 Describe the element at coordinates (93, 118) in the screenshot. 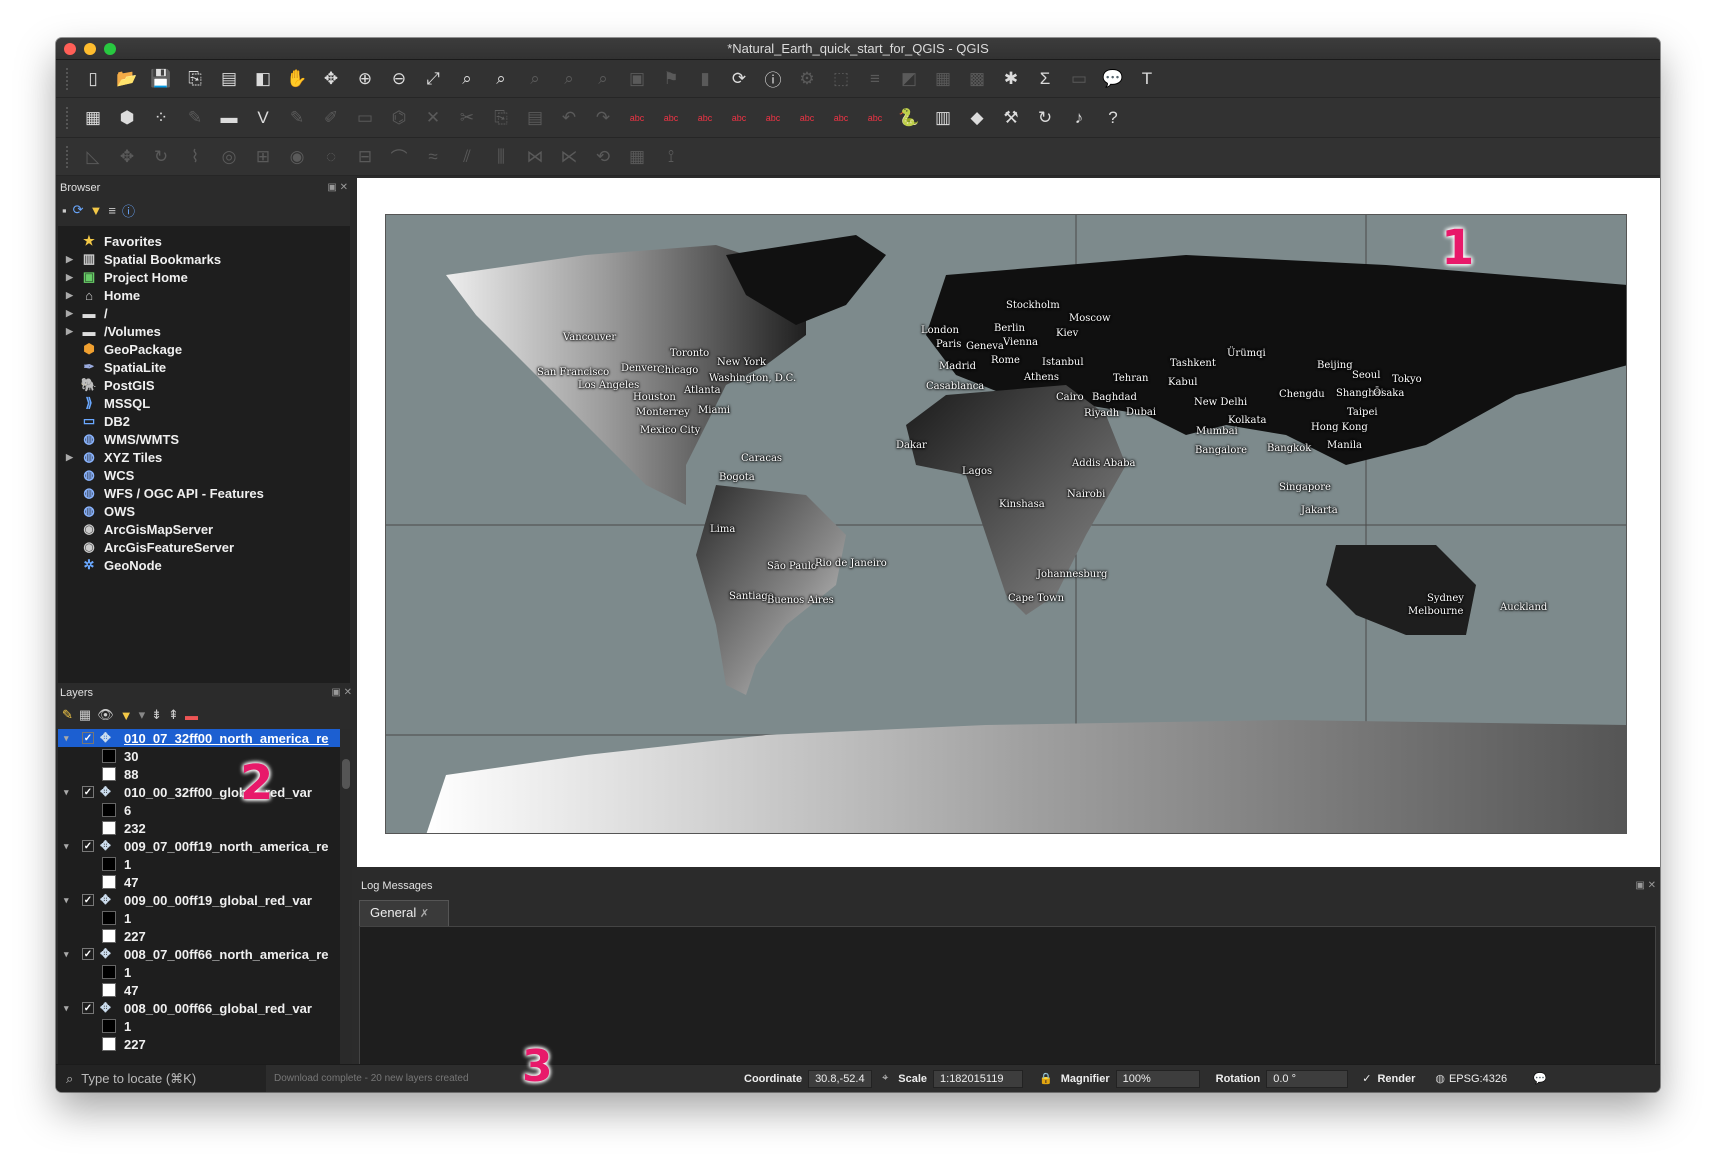

I see `data-source-manager-icon: ▦` at that location.